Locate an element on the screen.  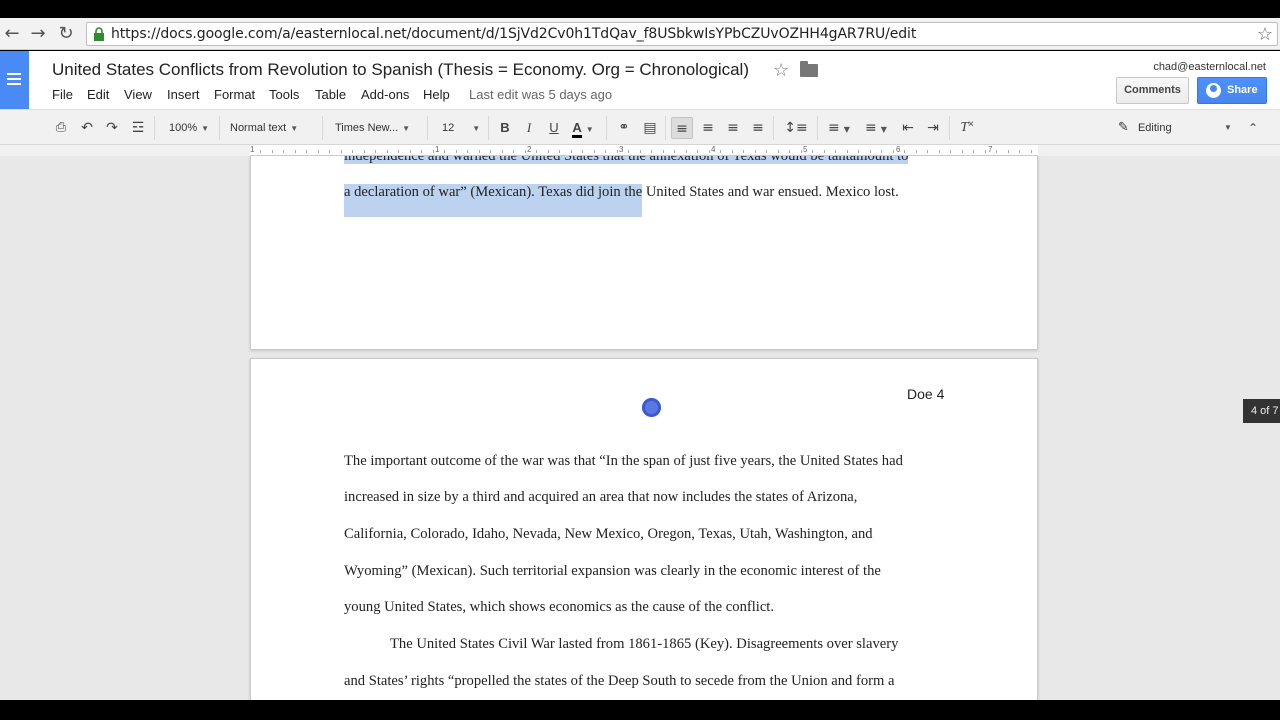
editing-mode-select: ✎ Editing ▼ is located at coordinates (1175, 128).